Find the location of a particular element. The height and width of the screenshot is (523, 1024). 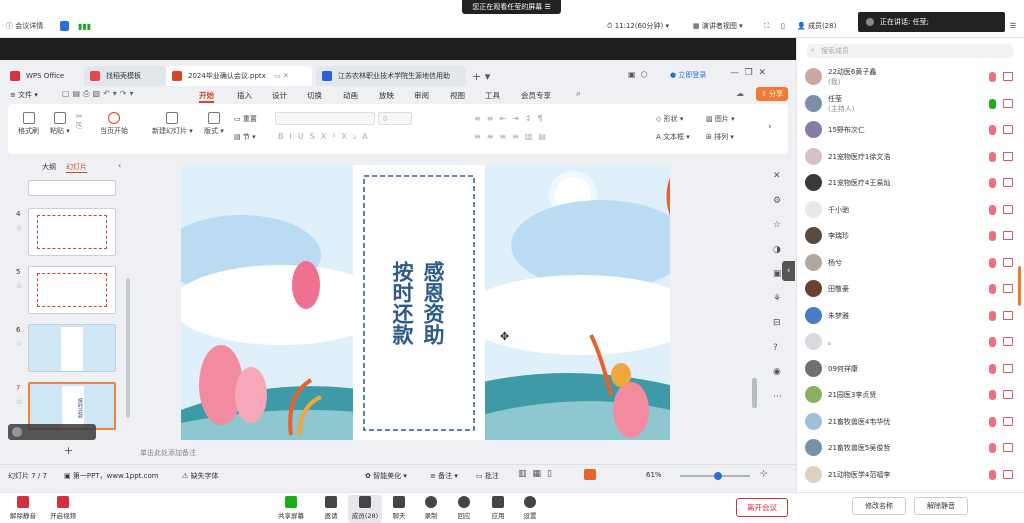

interact-button: 回应 is located at coordinates (464, 507).